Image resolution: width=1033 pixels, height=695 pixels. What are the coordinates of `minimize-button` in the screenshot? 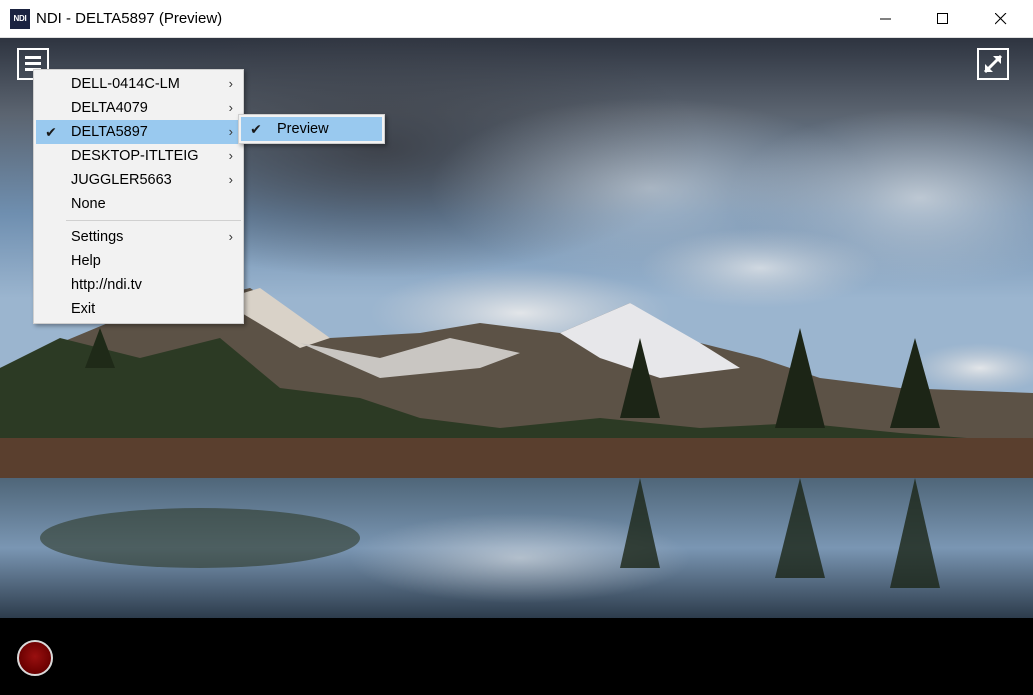 It's located at (886, 18).